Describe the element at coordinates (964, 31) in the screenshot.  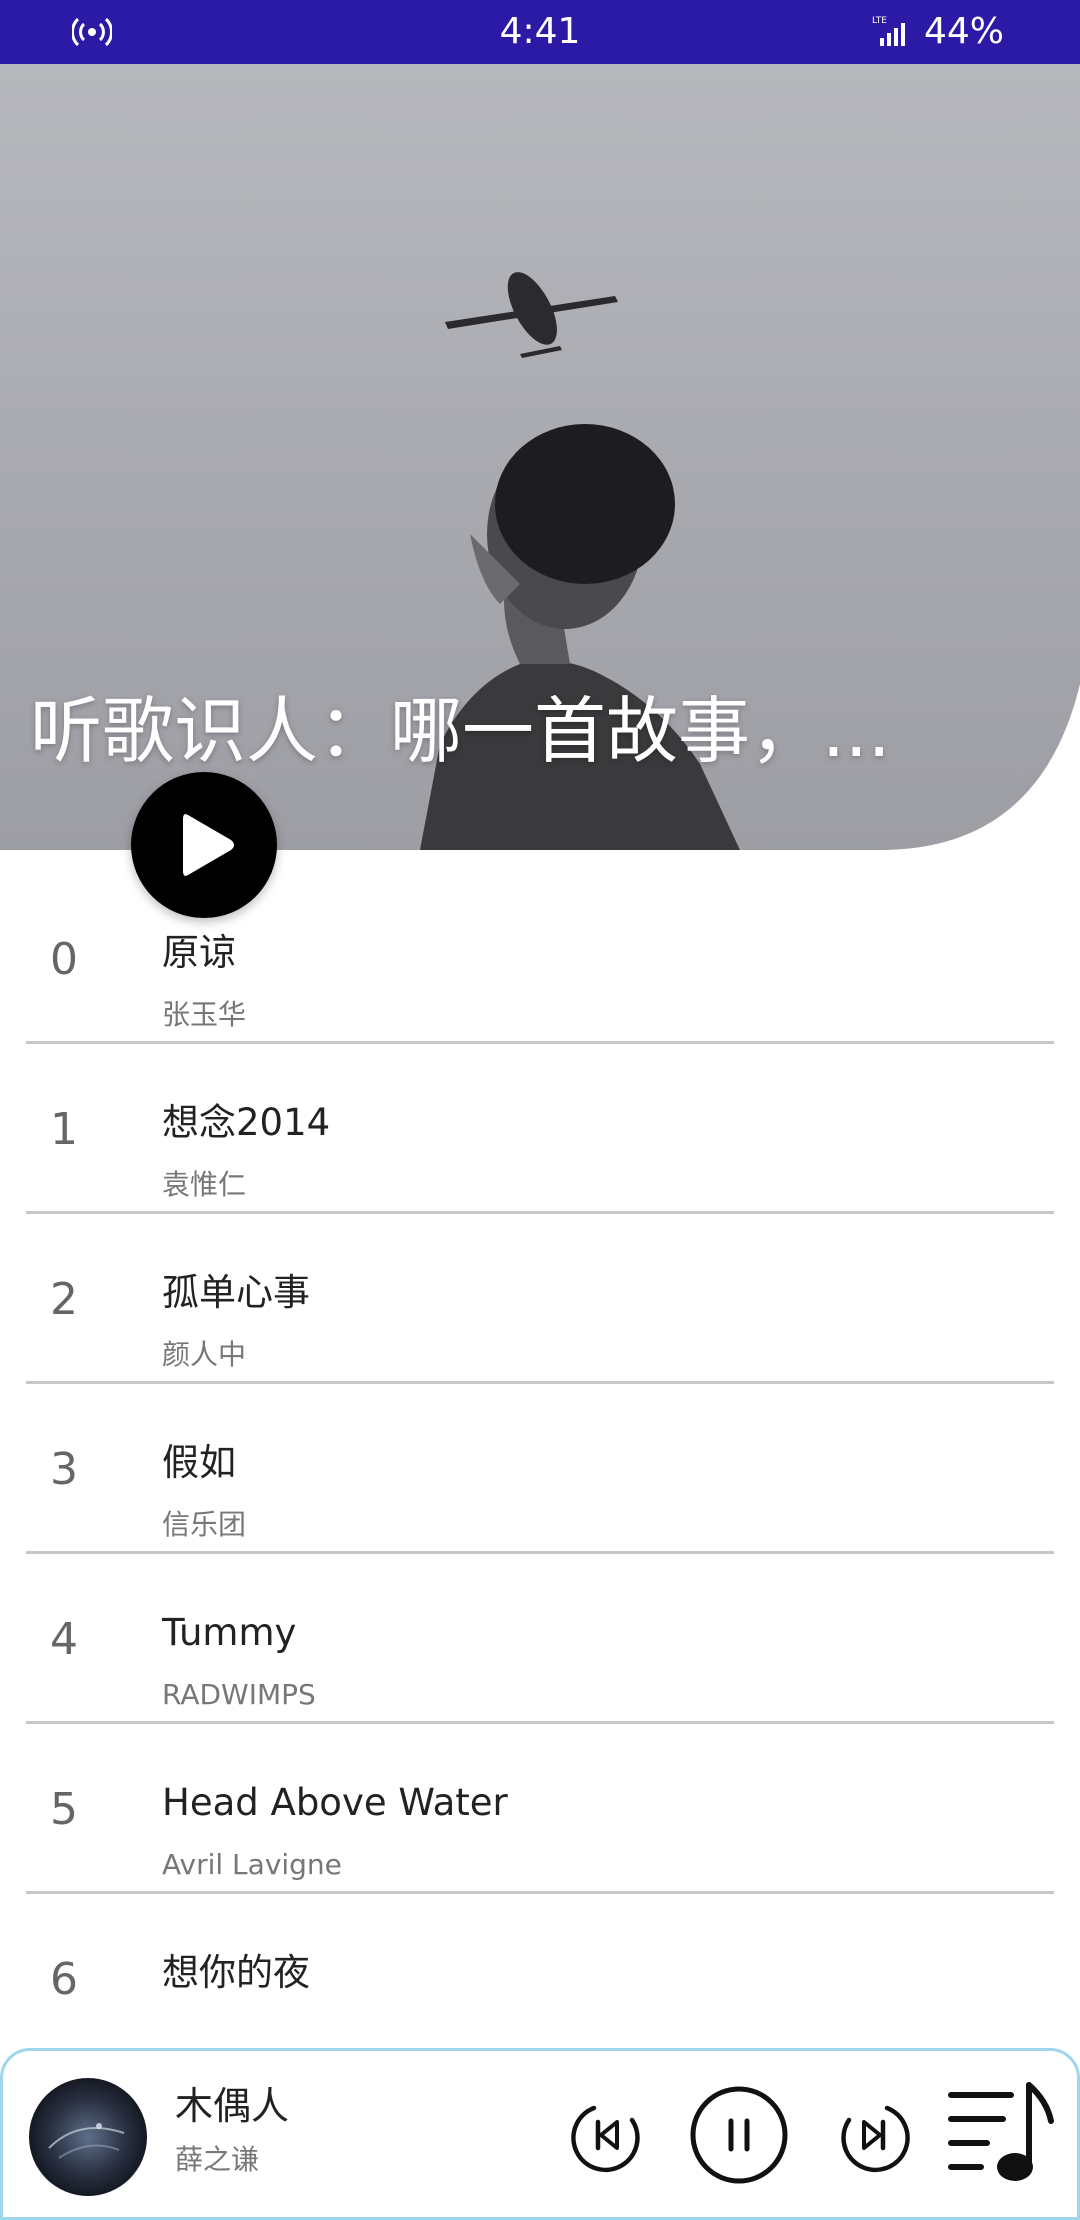
I see `battery-level: 44%` at that location.